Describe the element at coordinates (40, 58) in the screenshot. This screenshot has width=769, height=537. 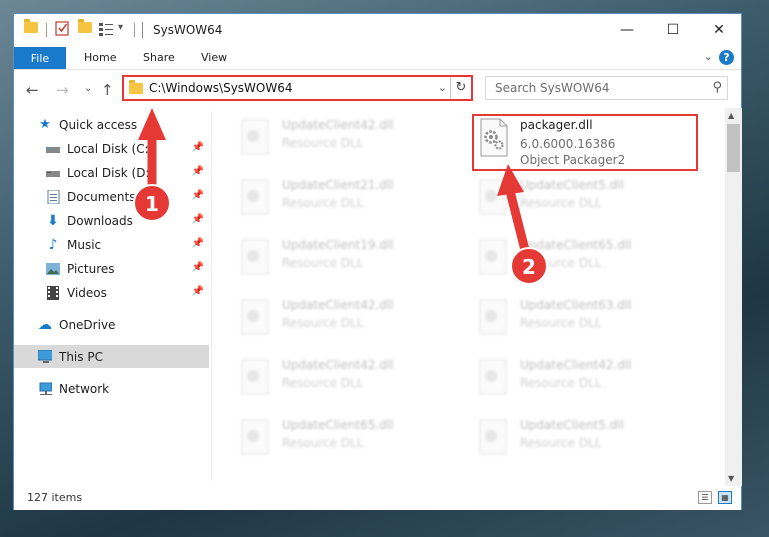
I see `tab-file: File` at that location.